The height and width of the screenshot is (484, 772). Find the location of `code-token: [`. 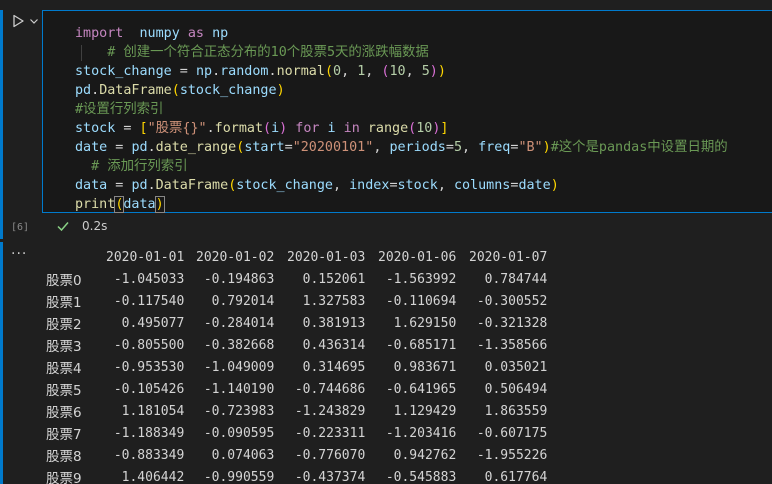

code-token: [ is located at coordinates (143, 128).